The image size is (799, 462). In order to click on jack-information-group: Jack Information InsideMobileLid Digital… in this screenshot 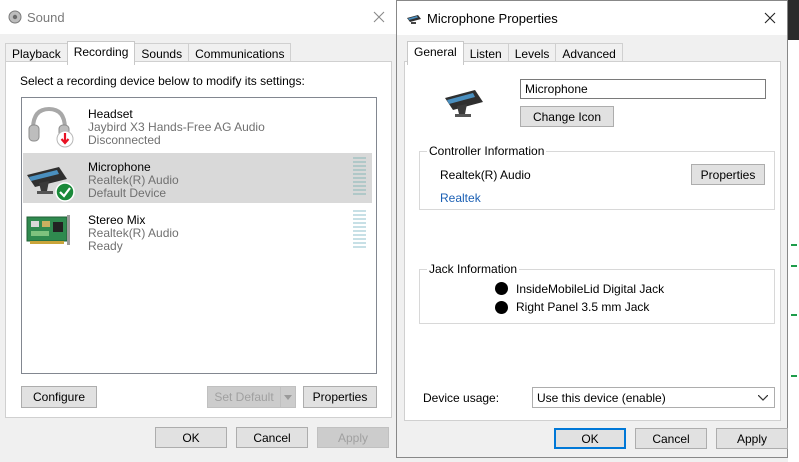, I will do `click(597, 293)`.